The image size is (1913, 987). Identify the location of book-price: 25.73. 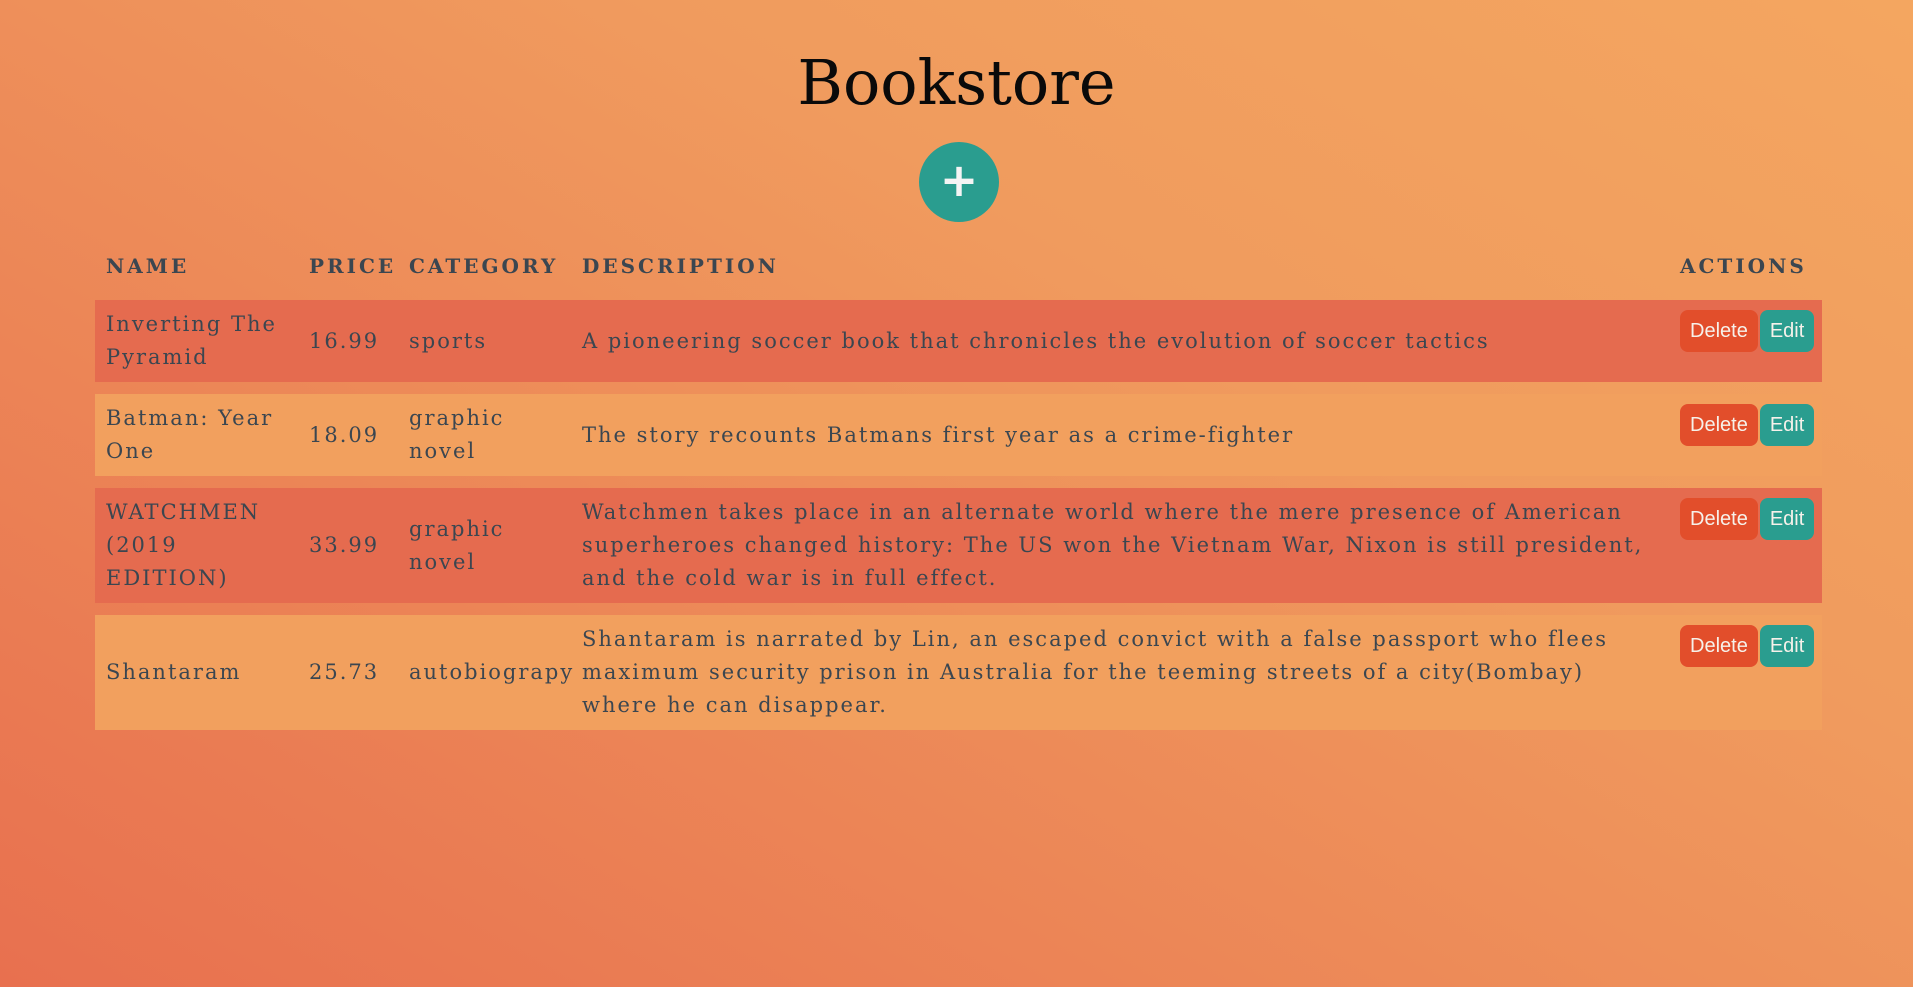
(348, 672).